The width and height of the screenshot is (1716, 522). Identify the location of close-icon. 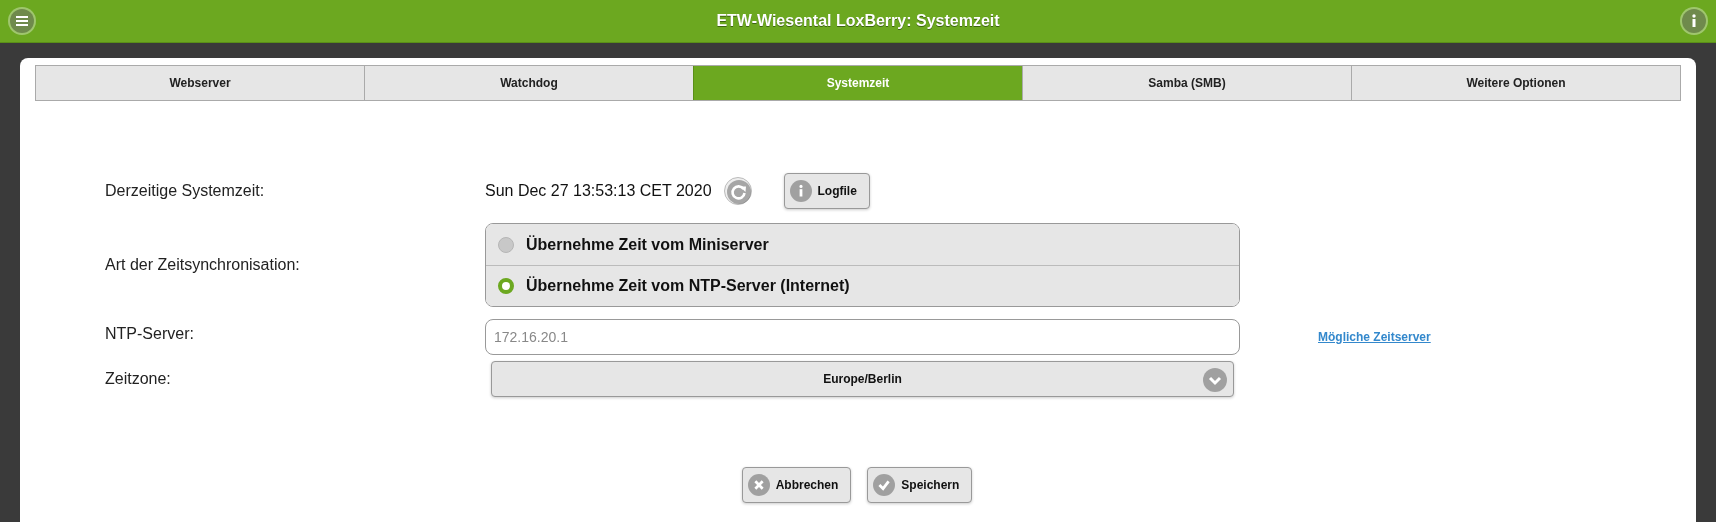
(758, 485).